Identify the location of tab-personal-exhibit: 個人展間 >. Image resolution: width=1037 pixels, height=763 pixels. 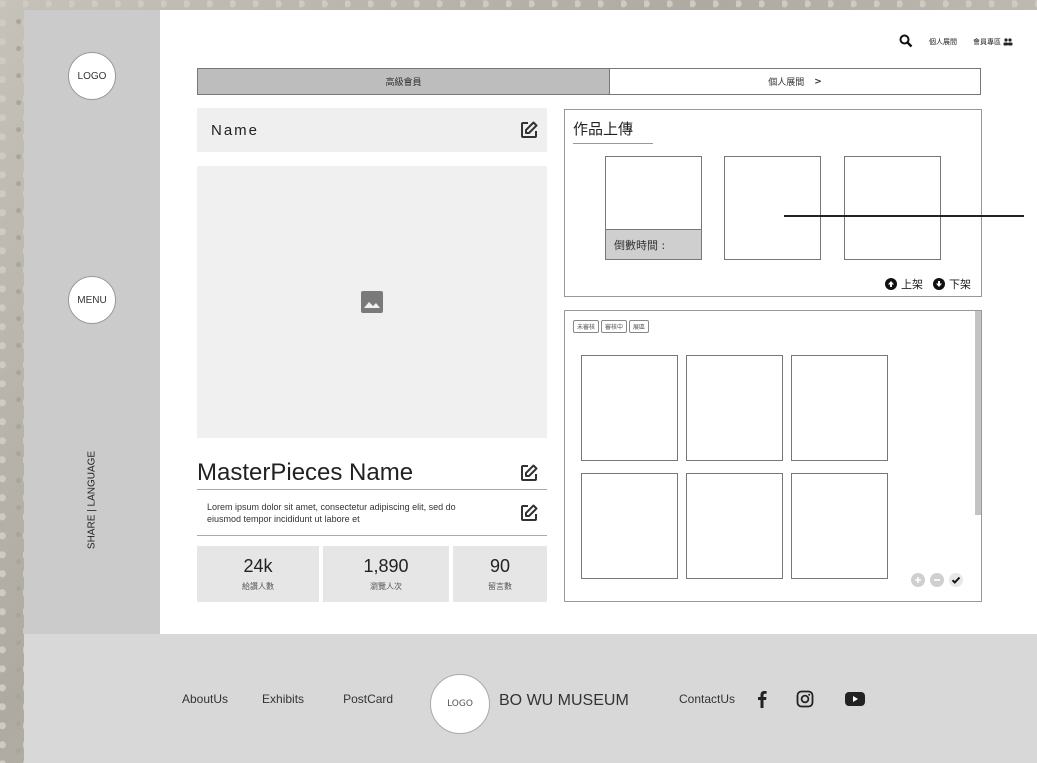
(795, 81).